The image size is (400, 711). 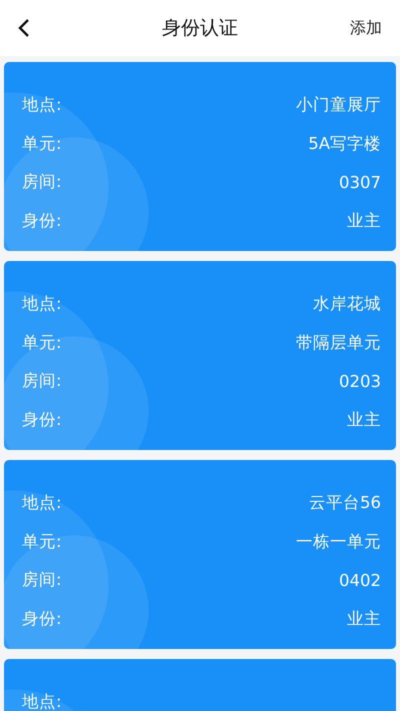 I want to click on add-button: 添加, so click(x=366, y=28).